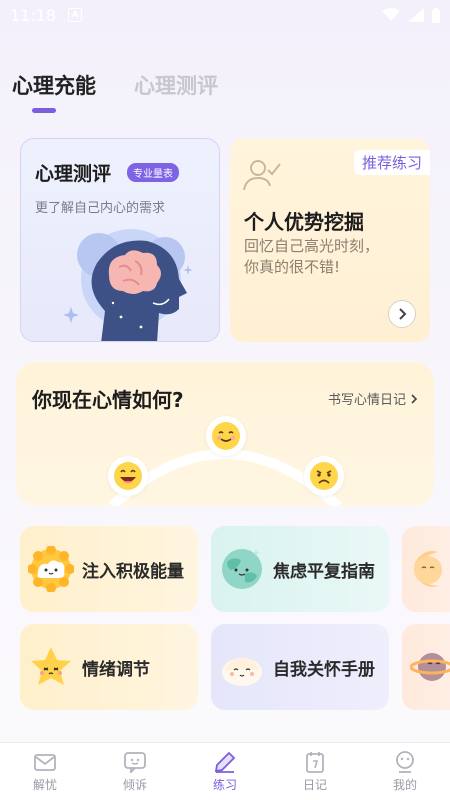 The width and height of the screenshot is (450, 800). What do you see at coordinates (366, 400) in the screenshot?
I see `write-mood-diary-label: 书写心情日记` at bounding box center [366, 400].